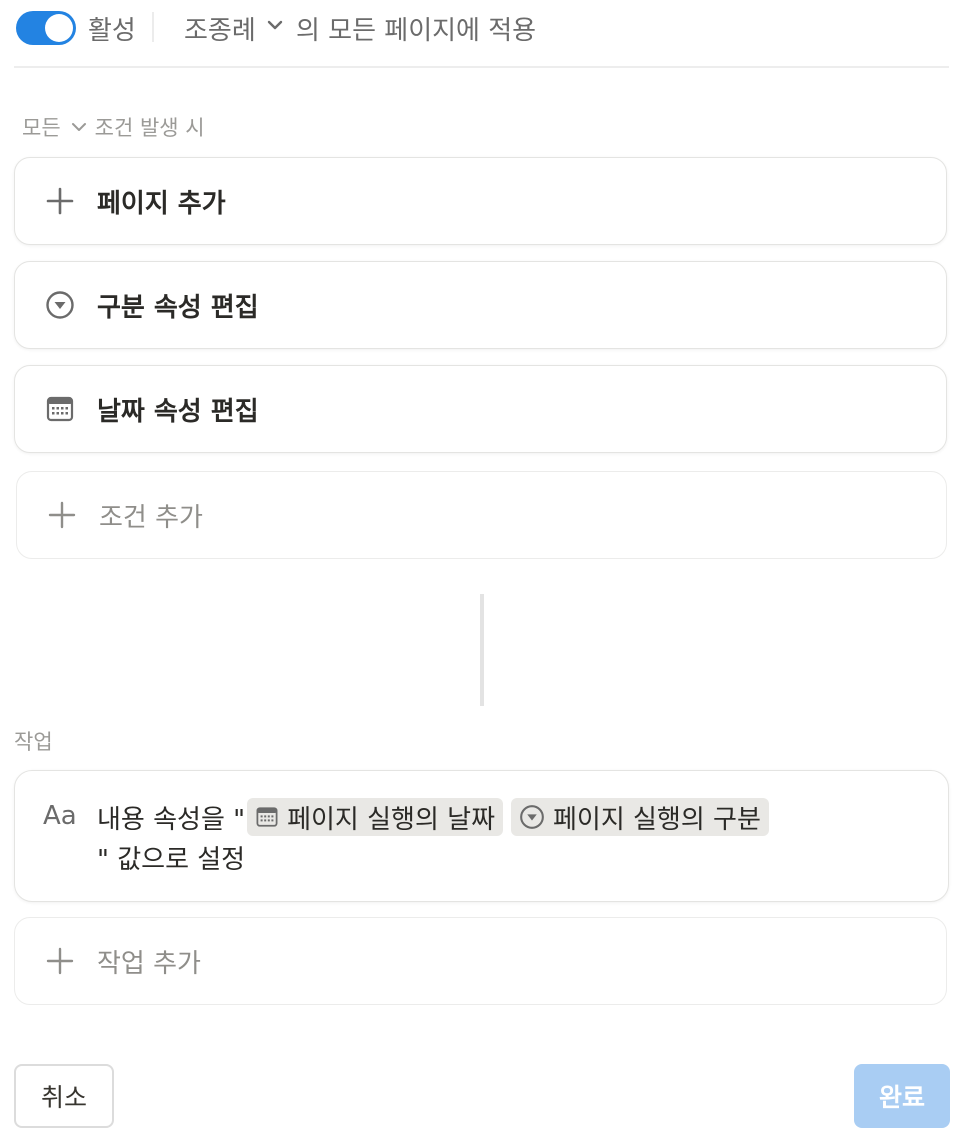 Image resolution: width=966 pixels, height=1148 pixels. Describe the element at coordinates (149, 128) in the screenshot. I see `conditions-heading-text: 조건 발생 시` at that location.